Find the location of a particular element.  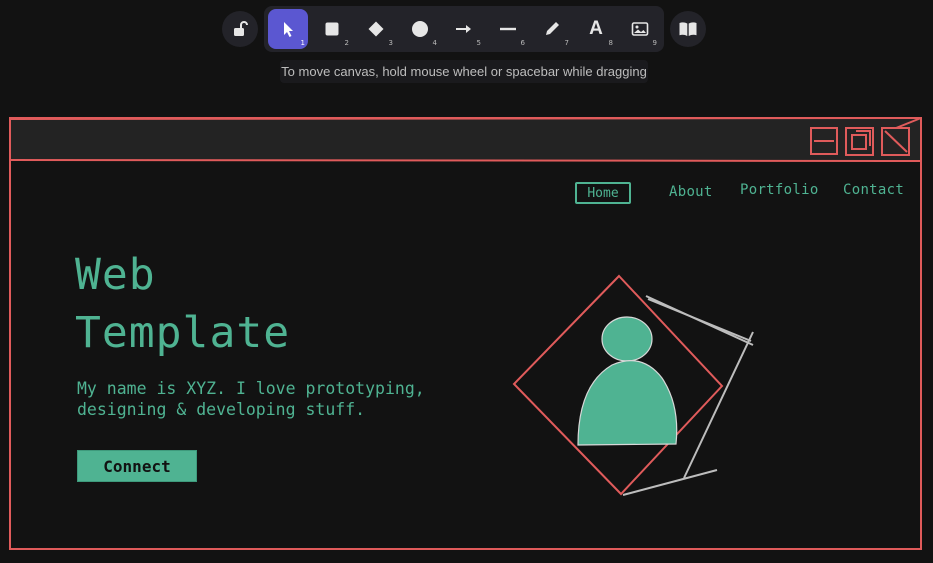

nav-portfolio-link: Portfolio is located at coordinates (779, 190).